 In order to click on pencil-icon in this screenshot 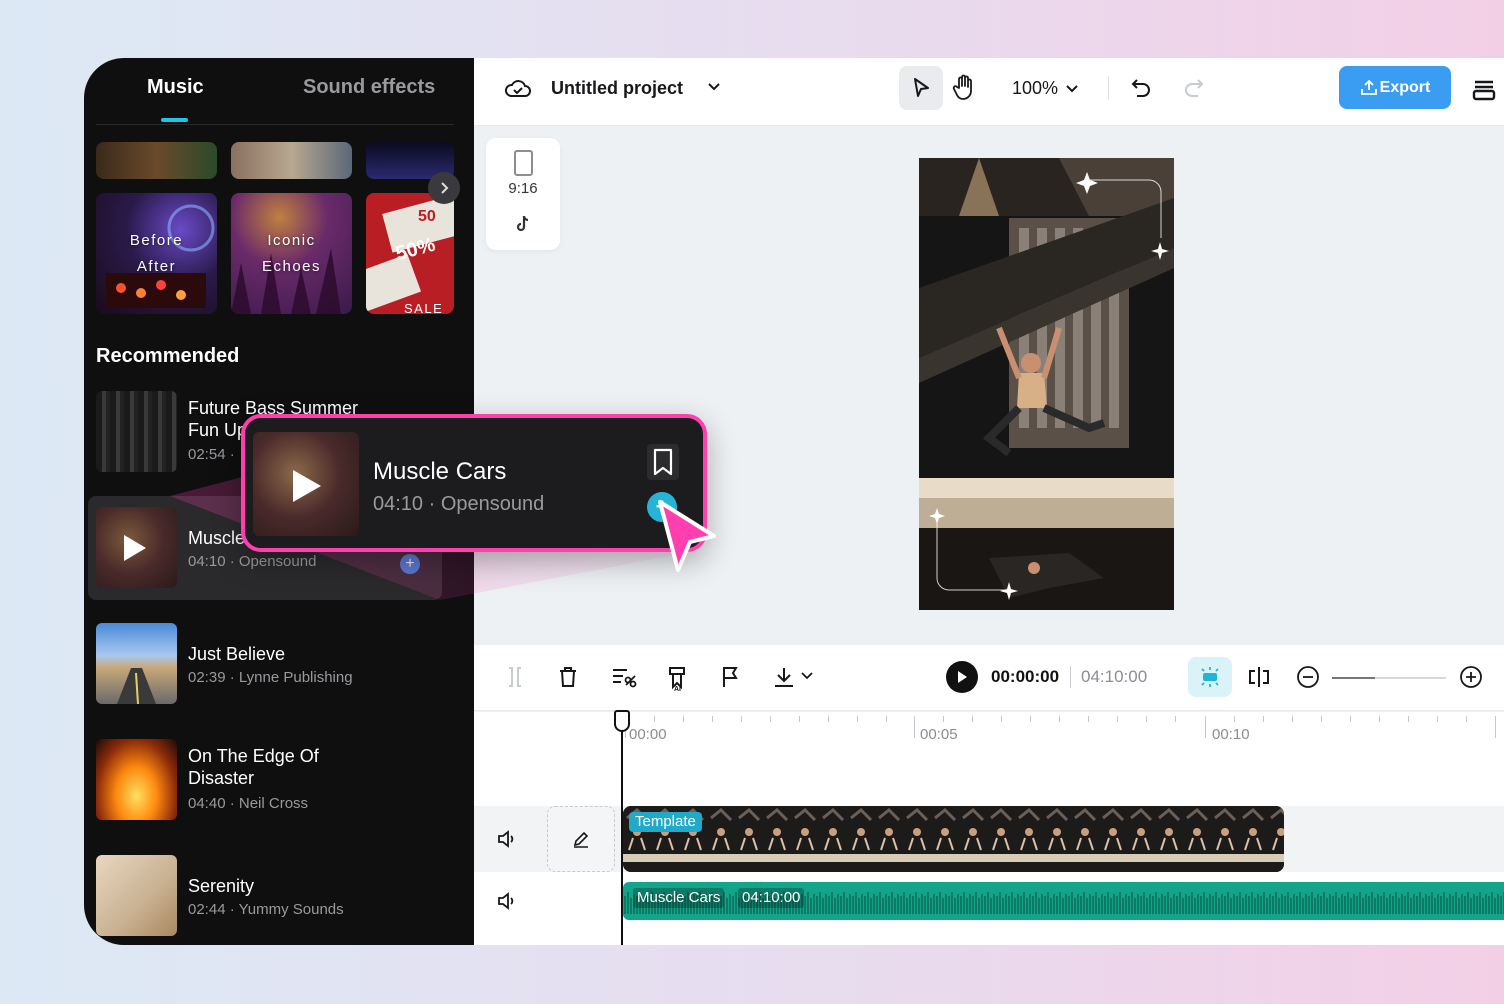, I will do `click(581, 839)`.